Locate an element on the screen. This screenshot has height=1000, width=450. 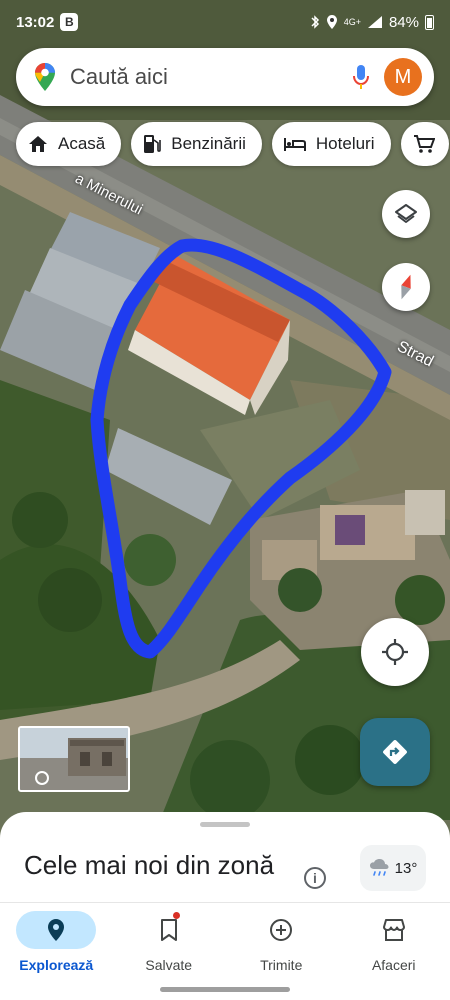
category-chips: Acasă Benzinării Hoteluri is located at coordinates (232, 144).